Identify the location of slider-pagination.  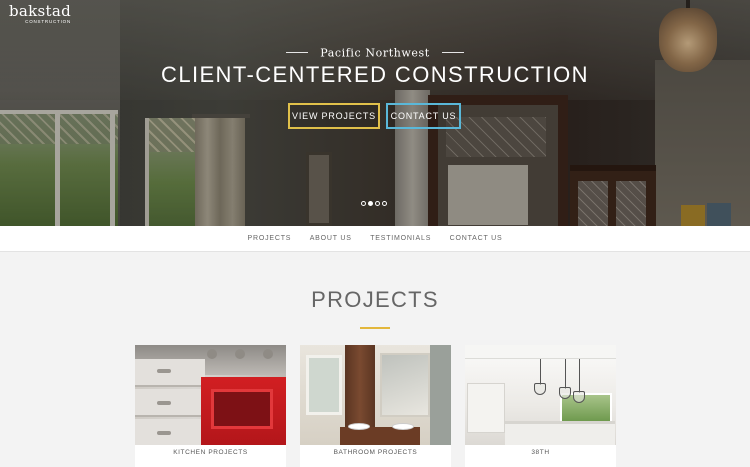
(375, 204).